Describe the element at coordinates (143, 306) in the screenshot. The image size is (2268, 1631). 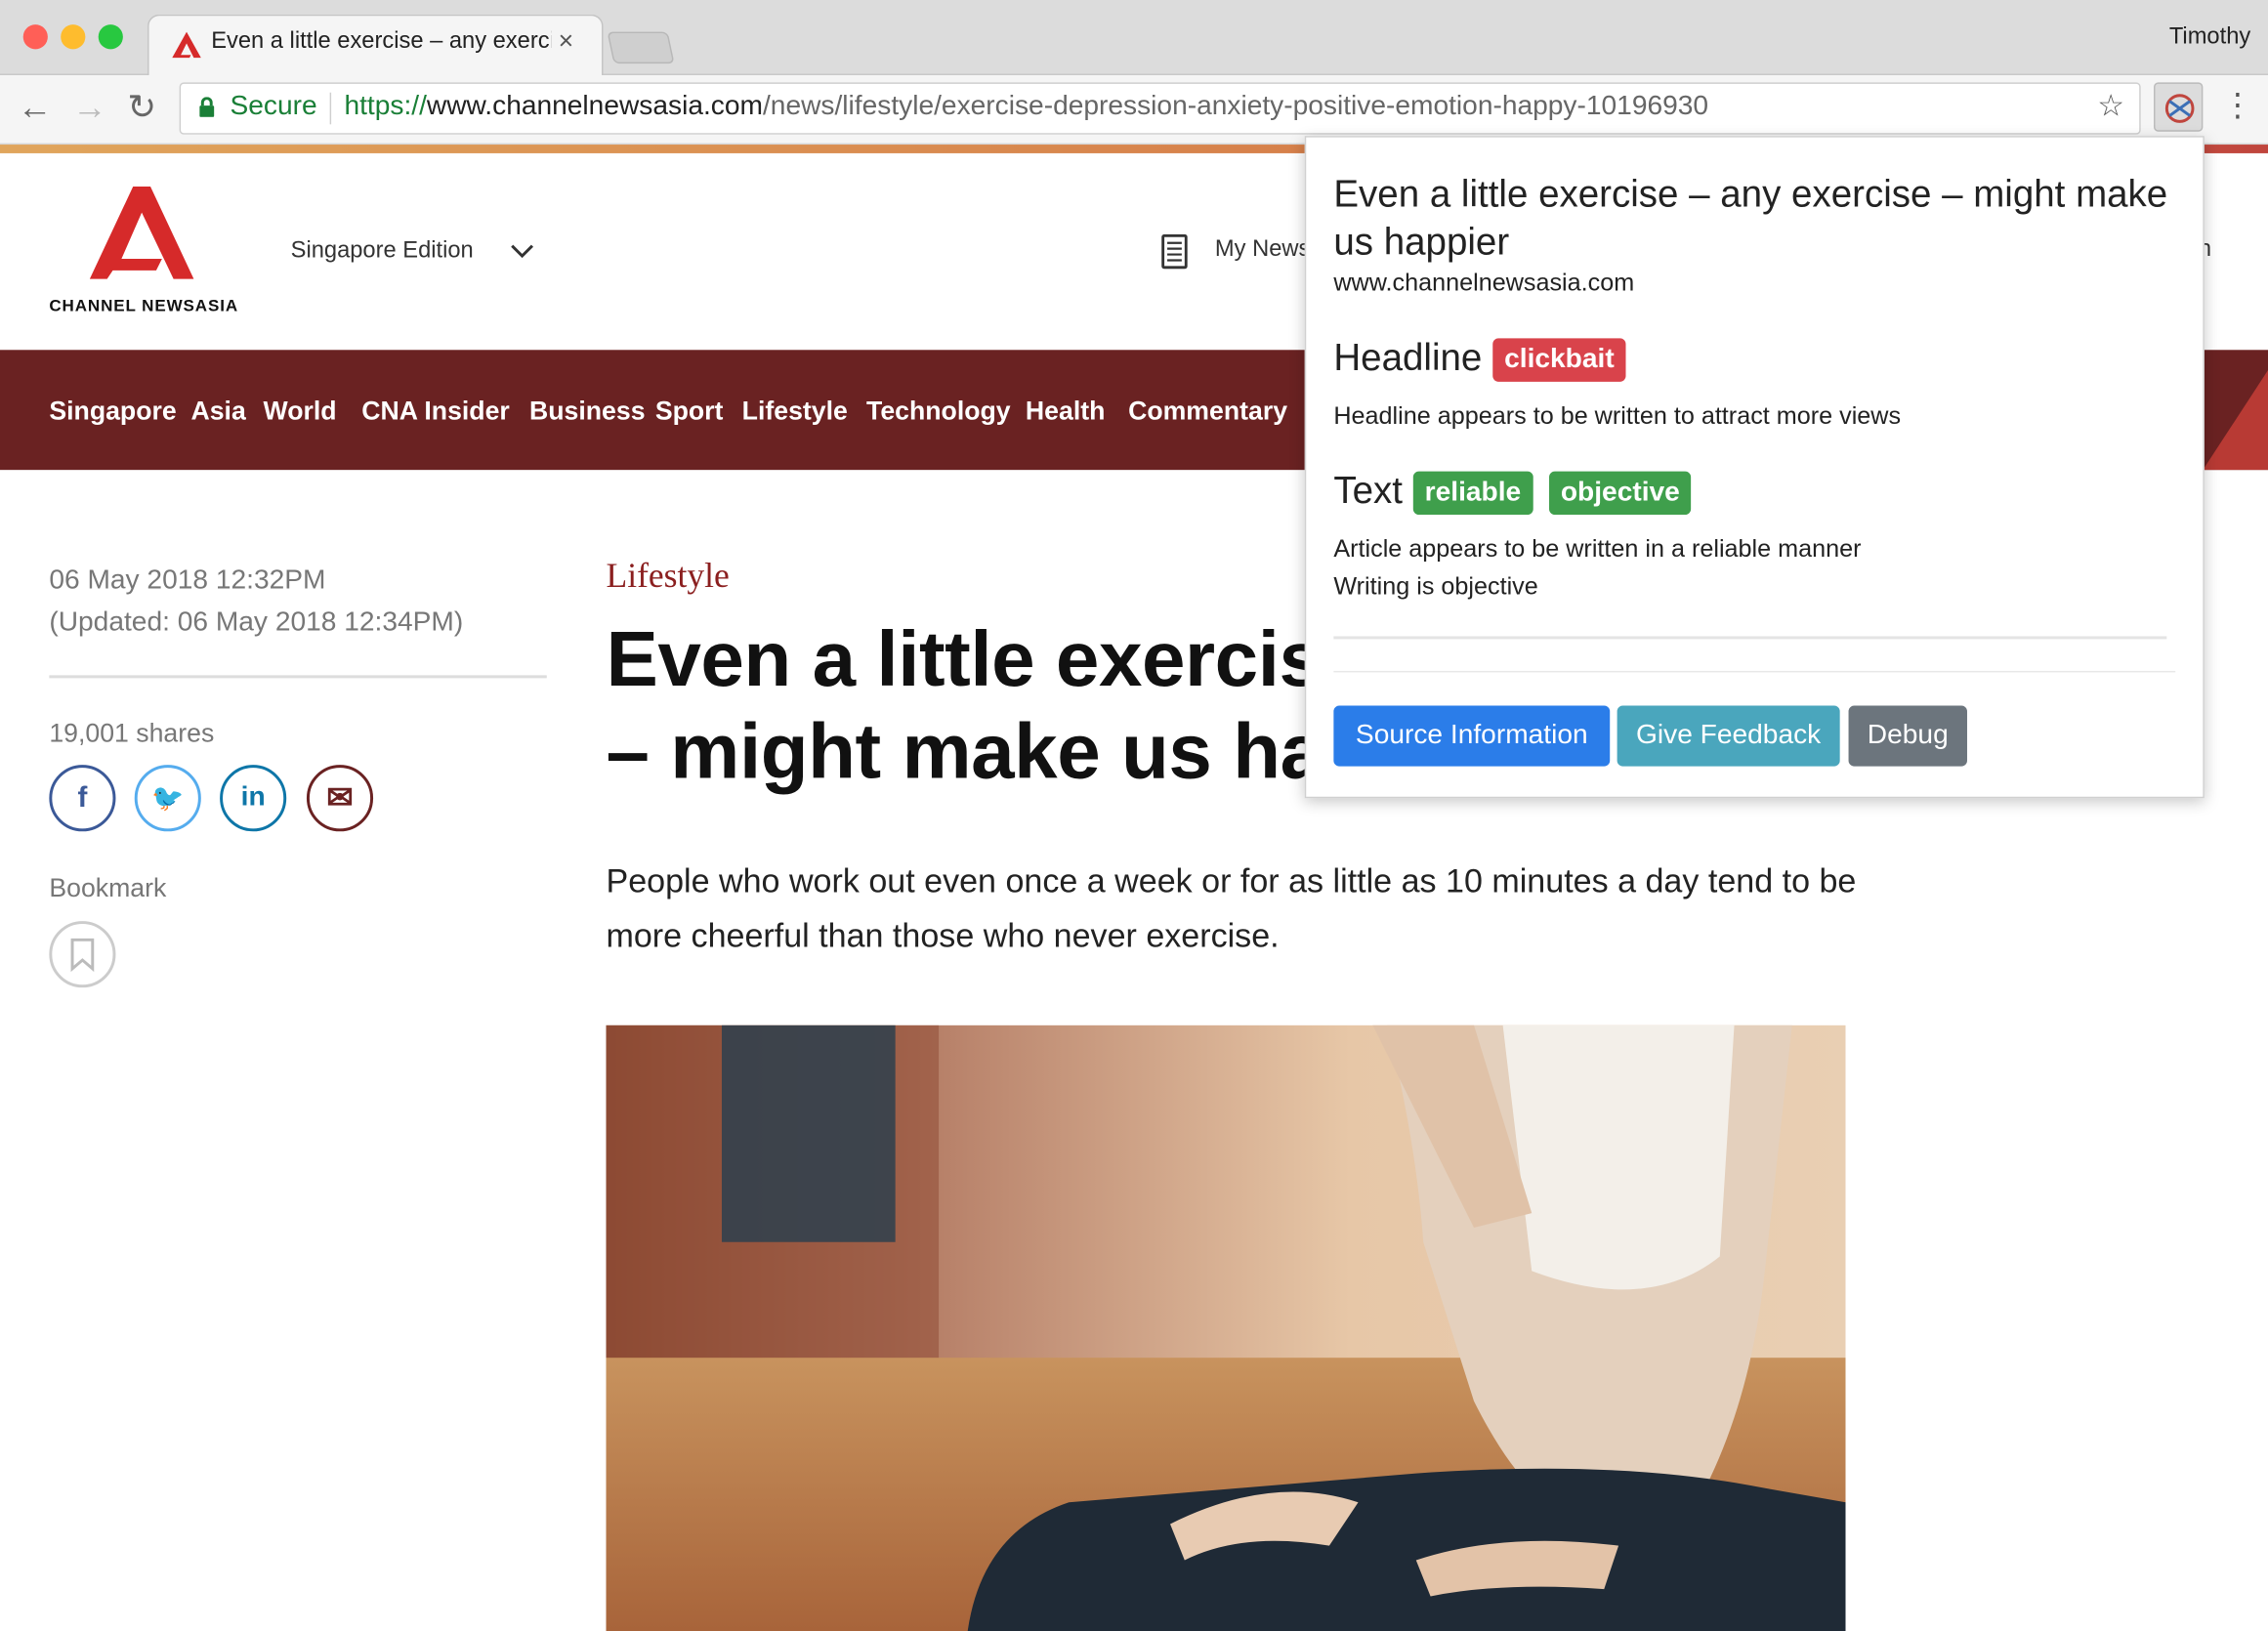
I see `logo-wordmark: CHANNEL NEWSASIA` at that location.